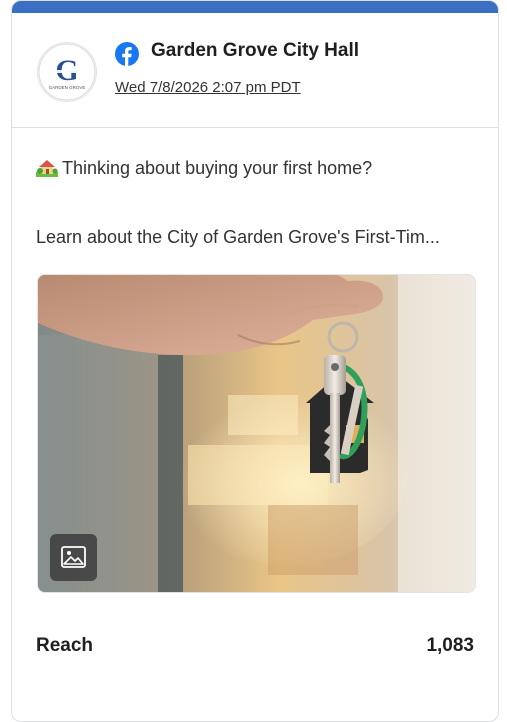 This screenshot has width=507, height=722. I want to click on account-logo: G GARDEN GROVE, so click(67, 72).